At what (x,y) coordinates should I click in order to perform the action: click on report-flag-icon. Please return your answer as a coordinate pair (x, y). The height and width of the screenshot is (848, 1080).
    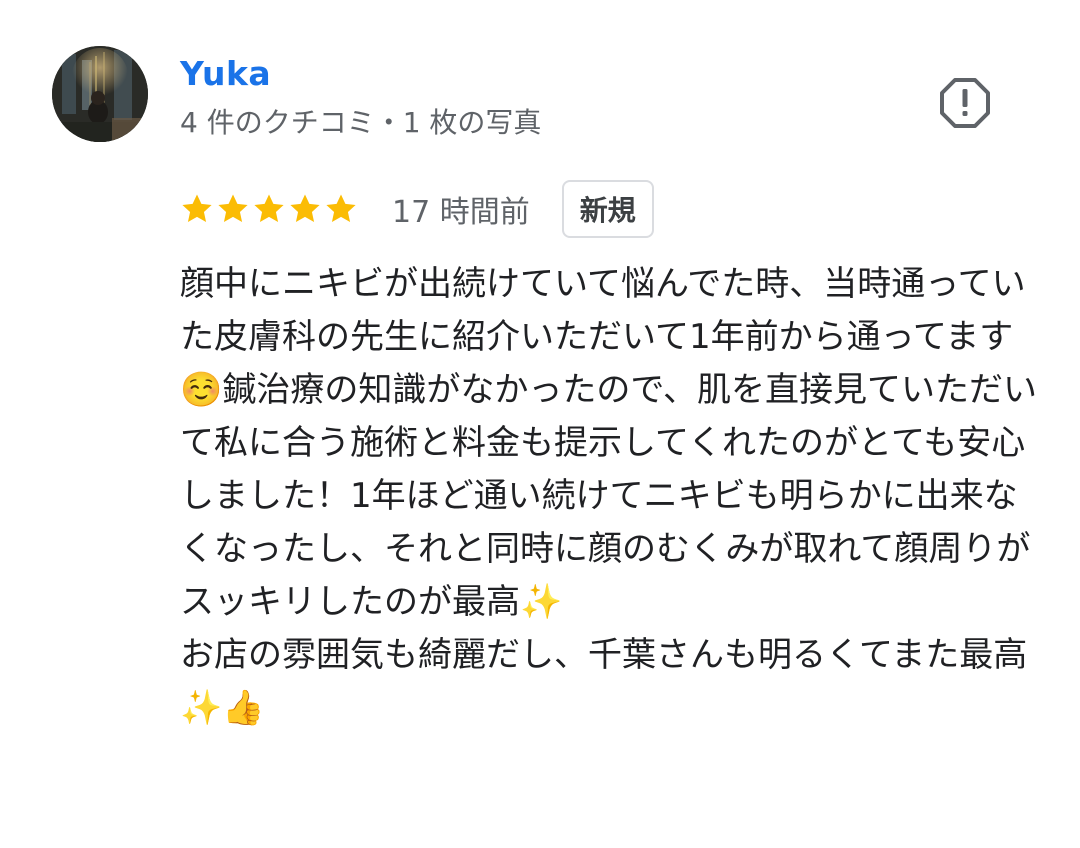
    Looking at the image, I should click on (965, 103).